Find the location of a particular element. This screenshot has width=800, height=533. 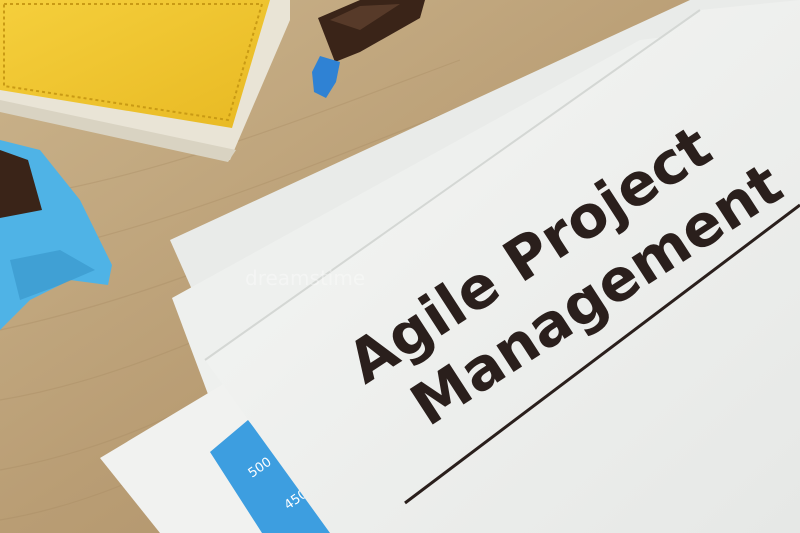

watermark-text: dreamstime is located at coordinates (305, 278).